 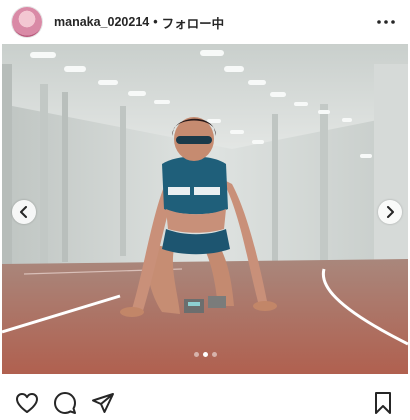 I want to click on carousel-indicator, so click(x=205, y=354).